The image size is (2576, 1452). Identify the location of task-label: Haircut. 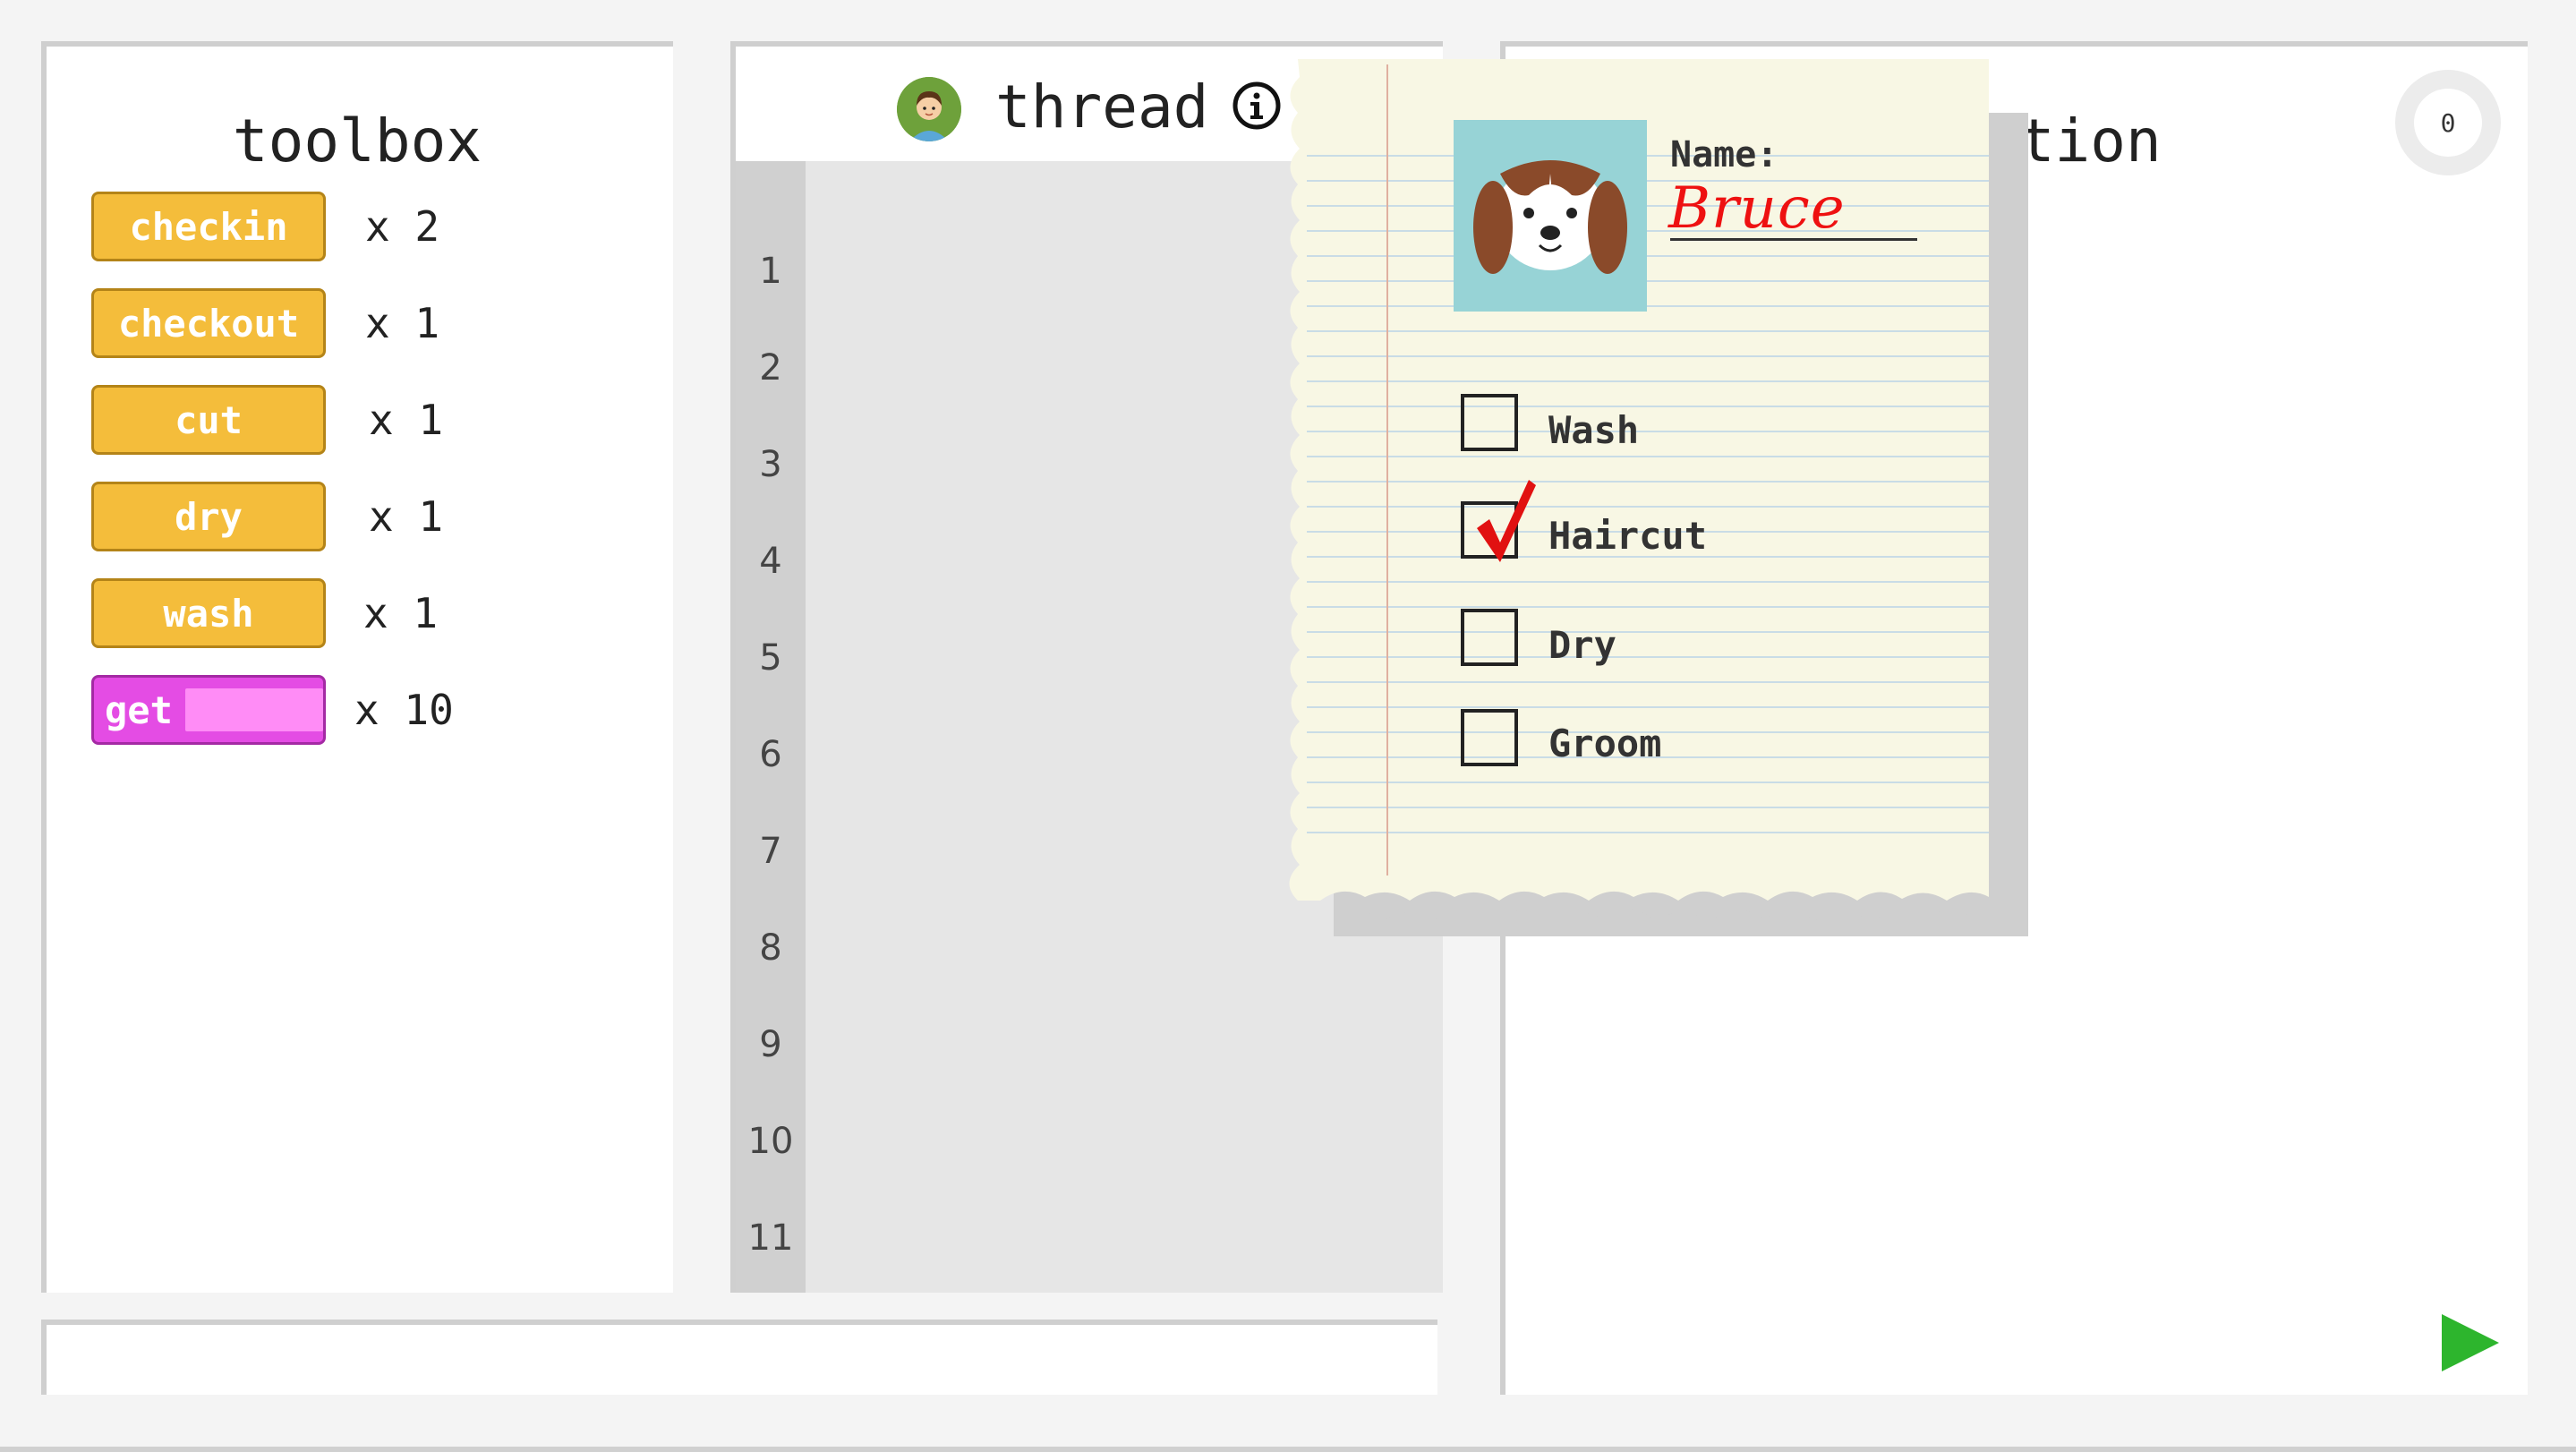
(1628, 536).